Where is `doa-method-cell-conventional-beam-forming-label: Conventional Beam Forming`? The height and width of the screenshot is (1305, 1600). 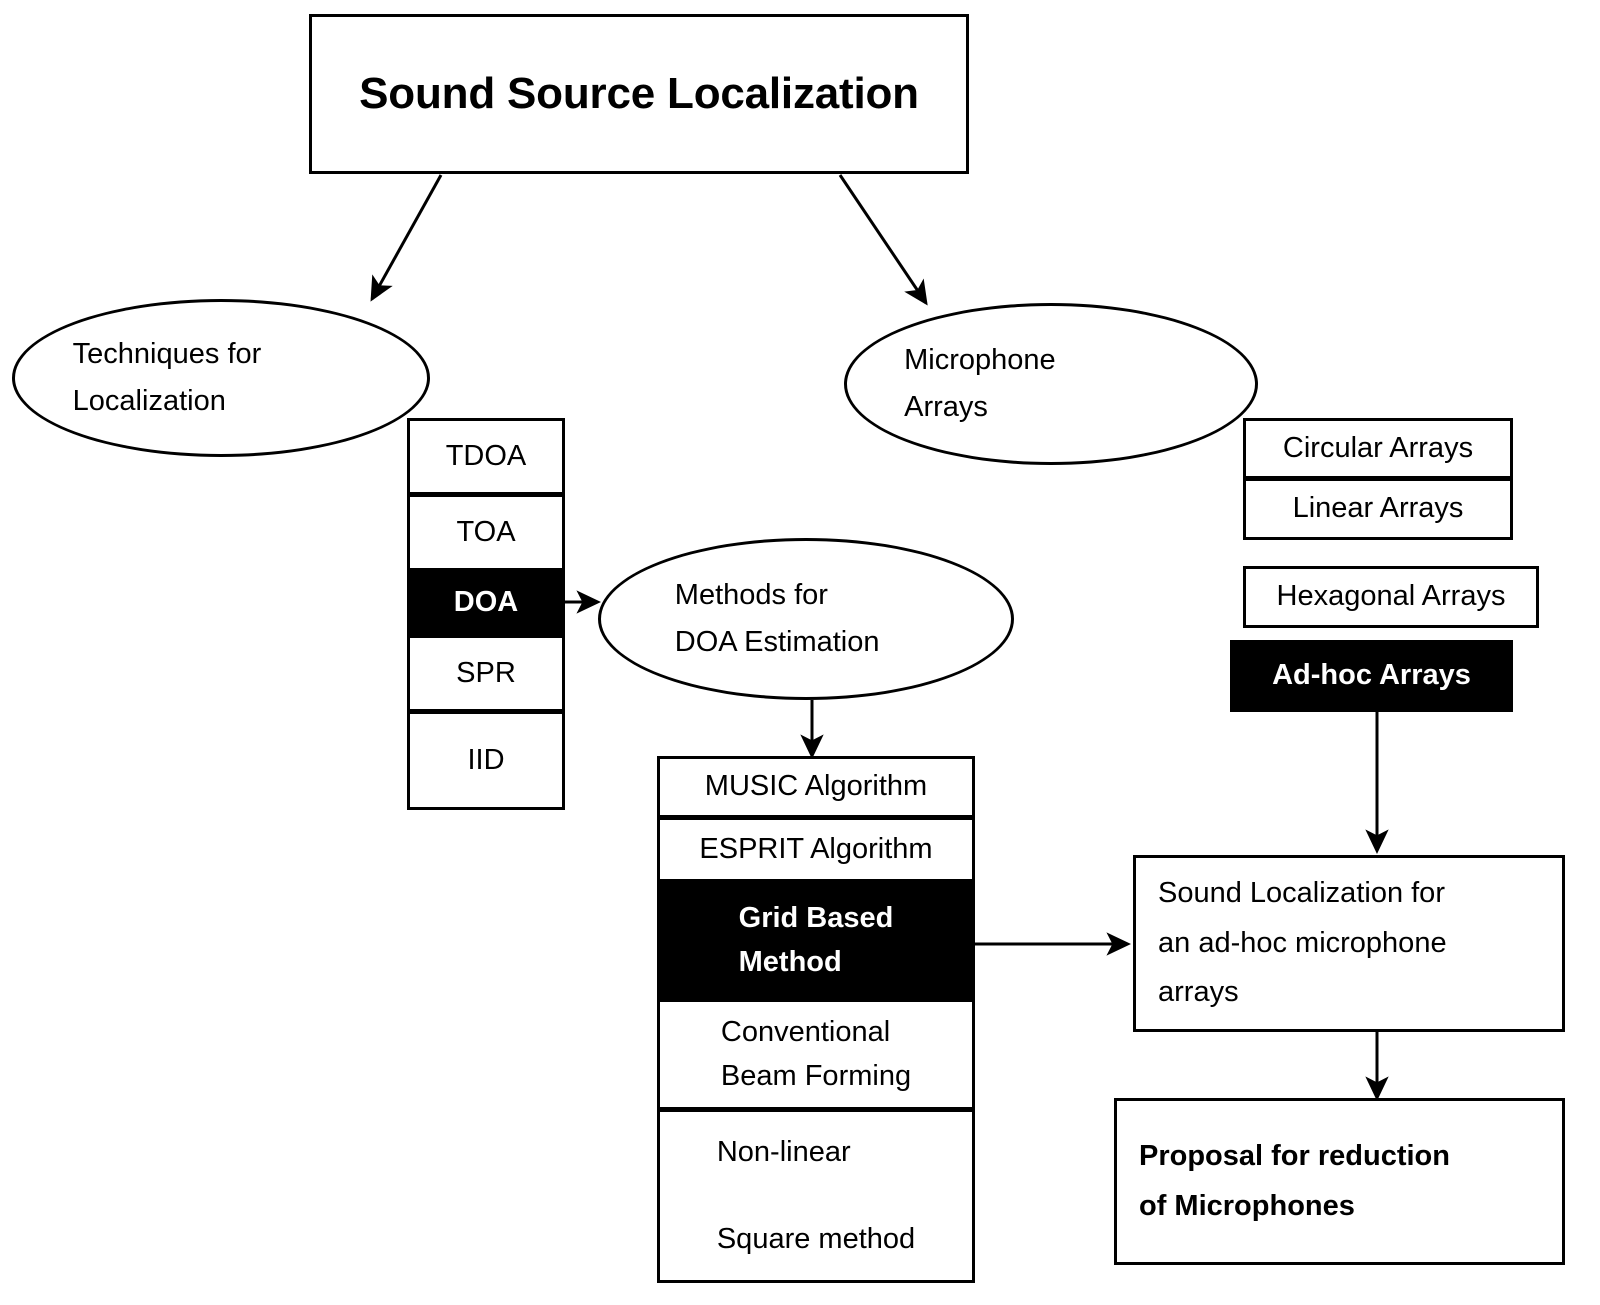 doa-method-cell-conventional-beam-forming-label: Conventional Beam Forming is located at coordinates (816, 1054).